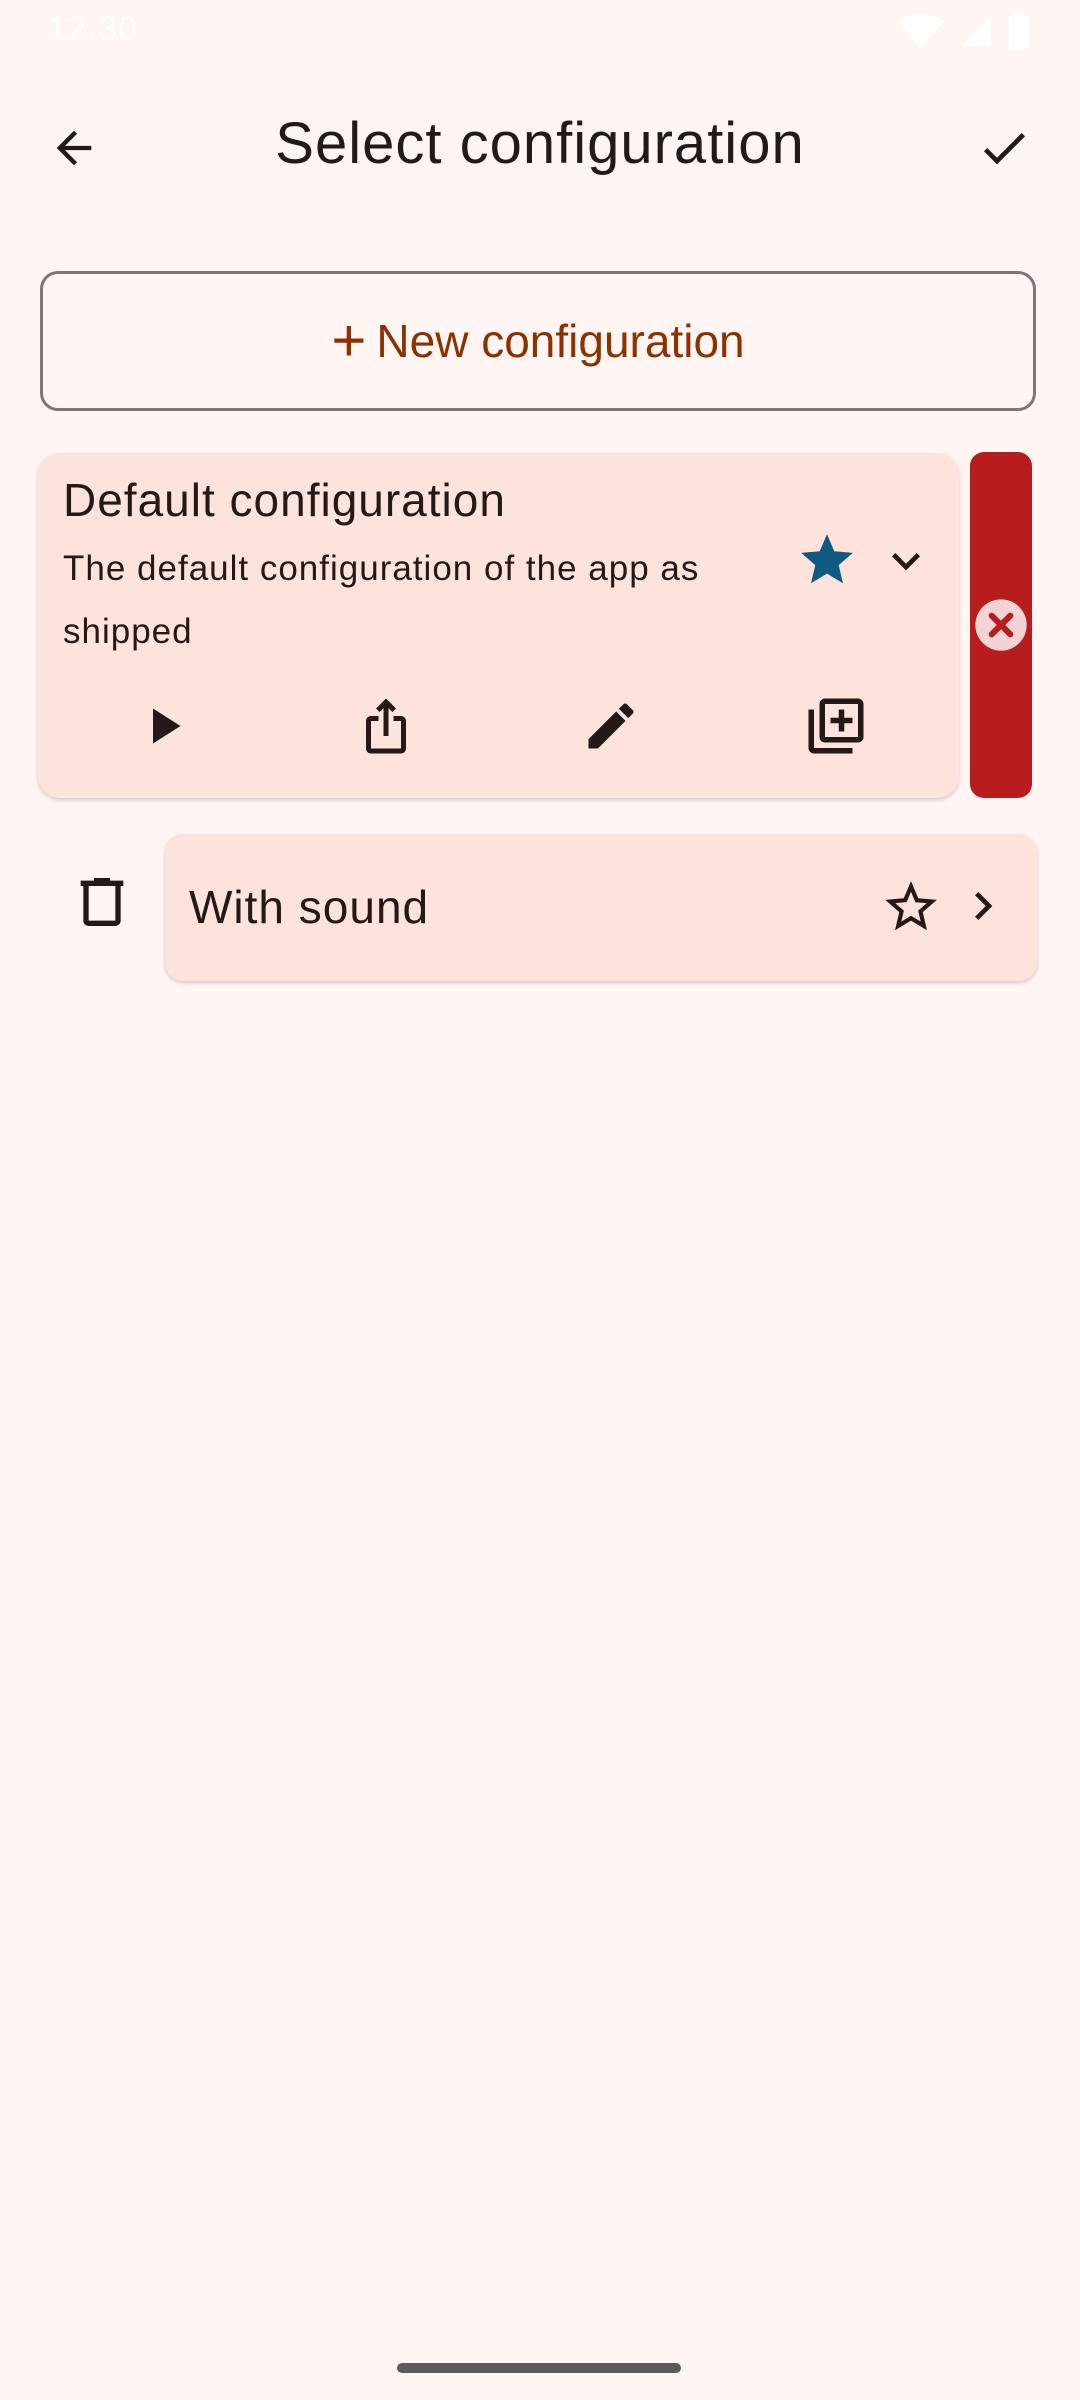 This screenshot has height=2400, width=1080. I want to click on check-icon, so click(1004, 149).